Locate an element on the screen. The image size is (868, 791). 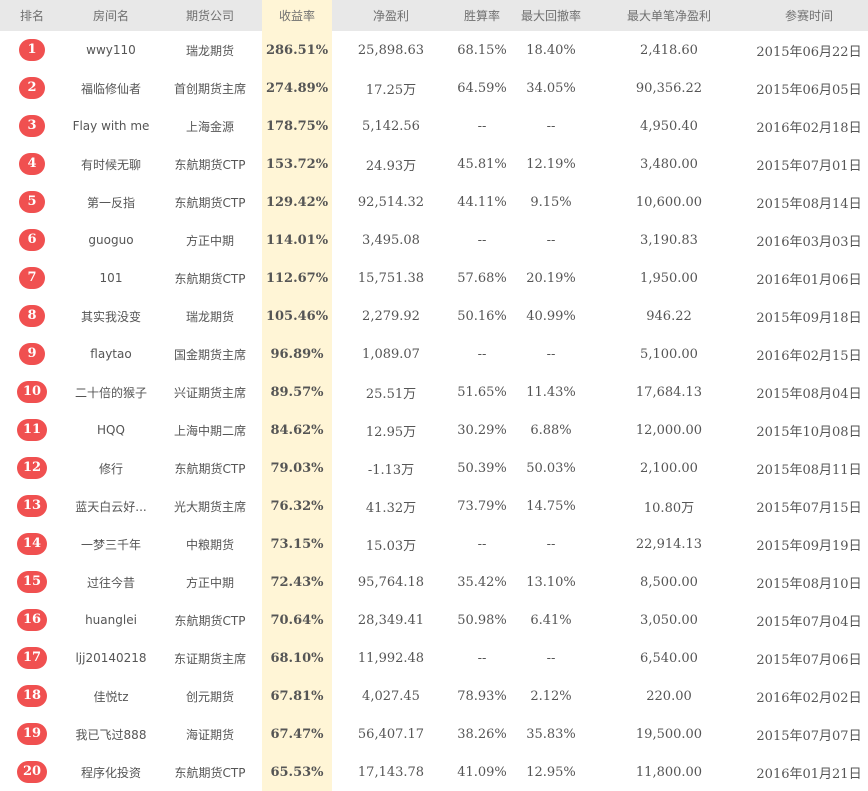
net-profit-cell: 41.32万 is located at coordinates (391, 508).